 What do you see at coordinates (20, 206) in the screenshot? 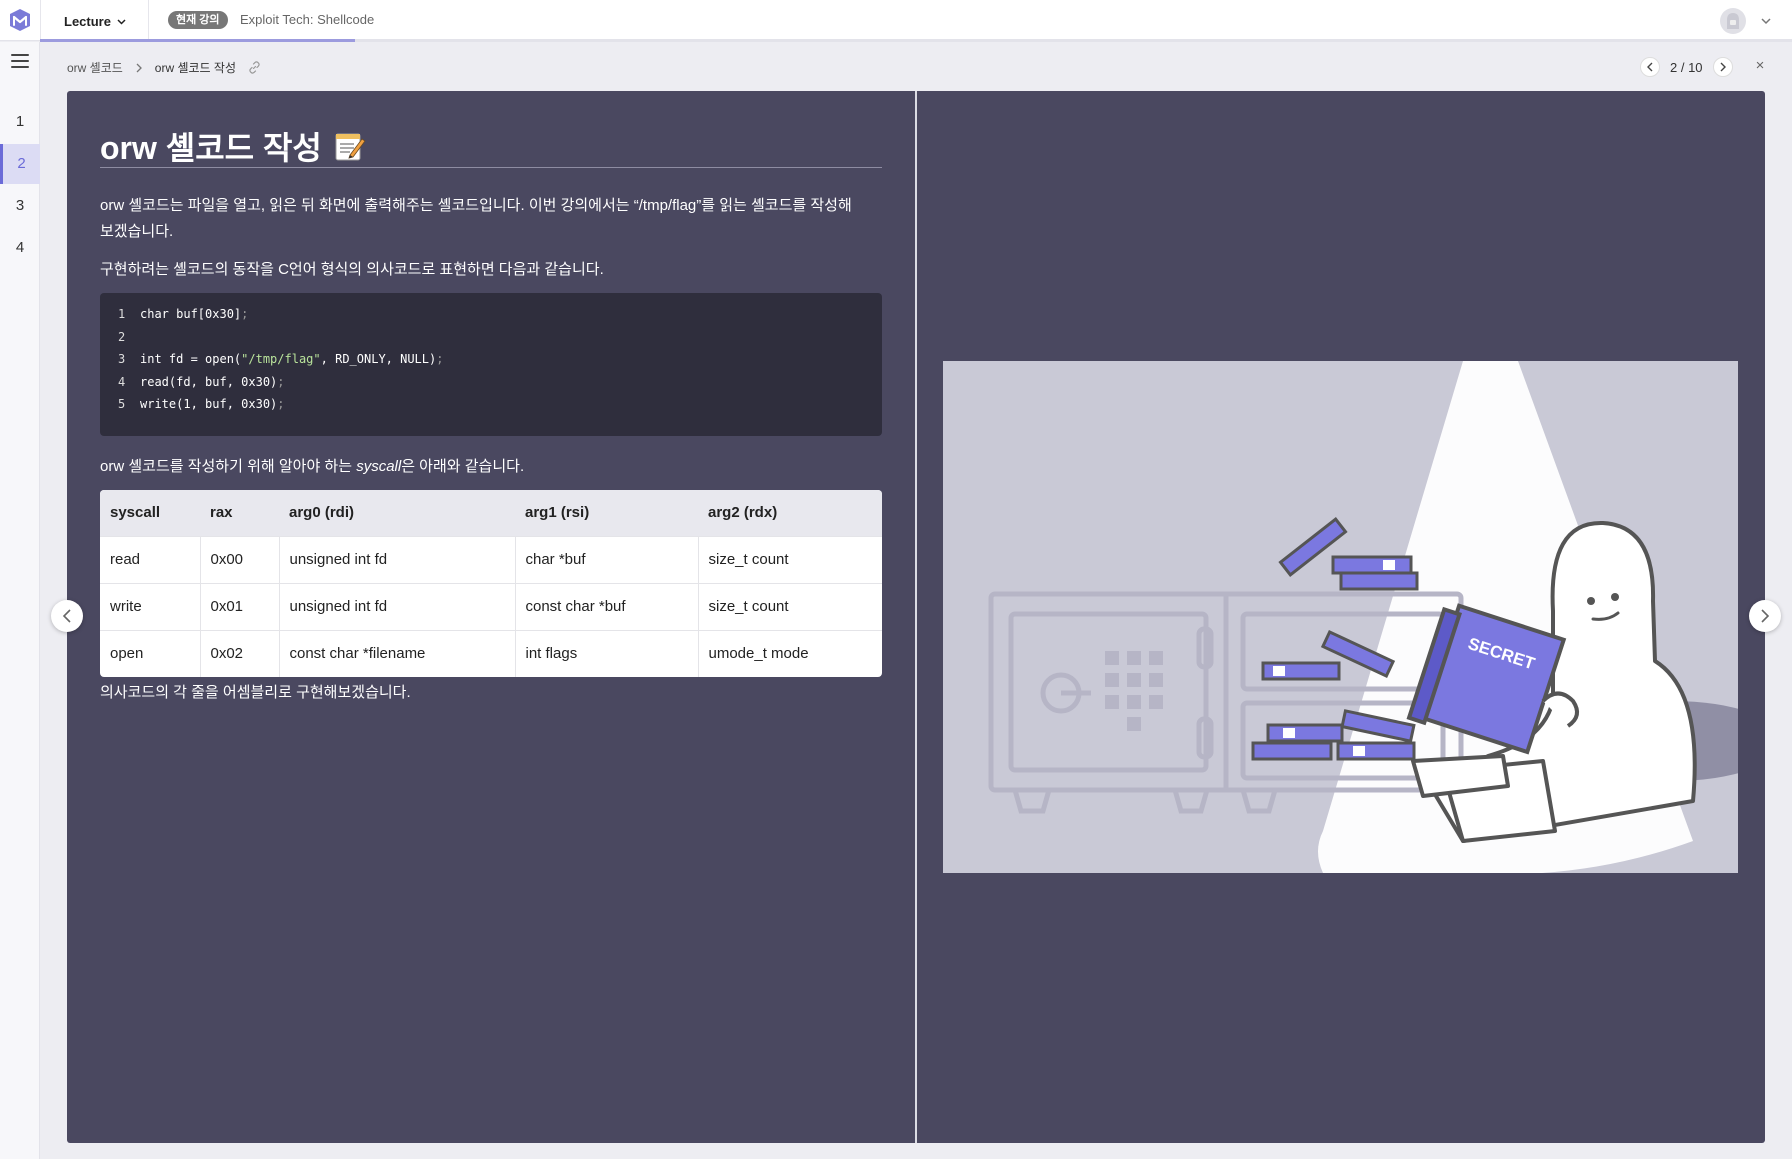
I see `rail-item-3: 3` at bounding box center [20, 206].